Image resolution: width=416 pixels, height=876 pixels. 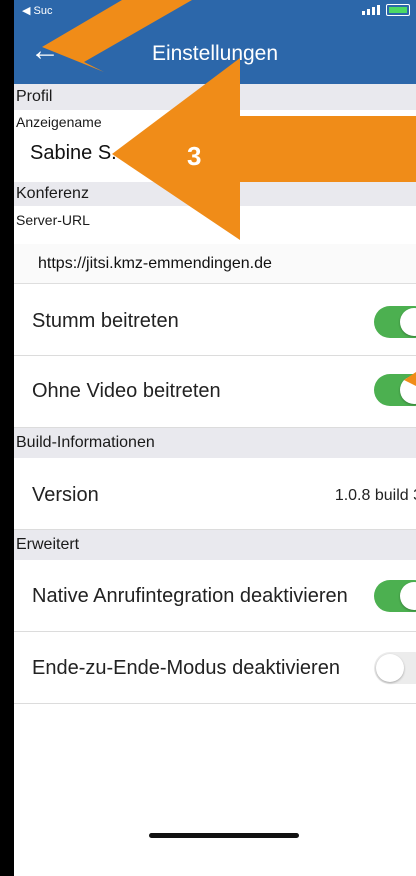 I want to click on battery-icon, so click(x=398, y=10).